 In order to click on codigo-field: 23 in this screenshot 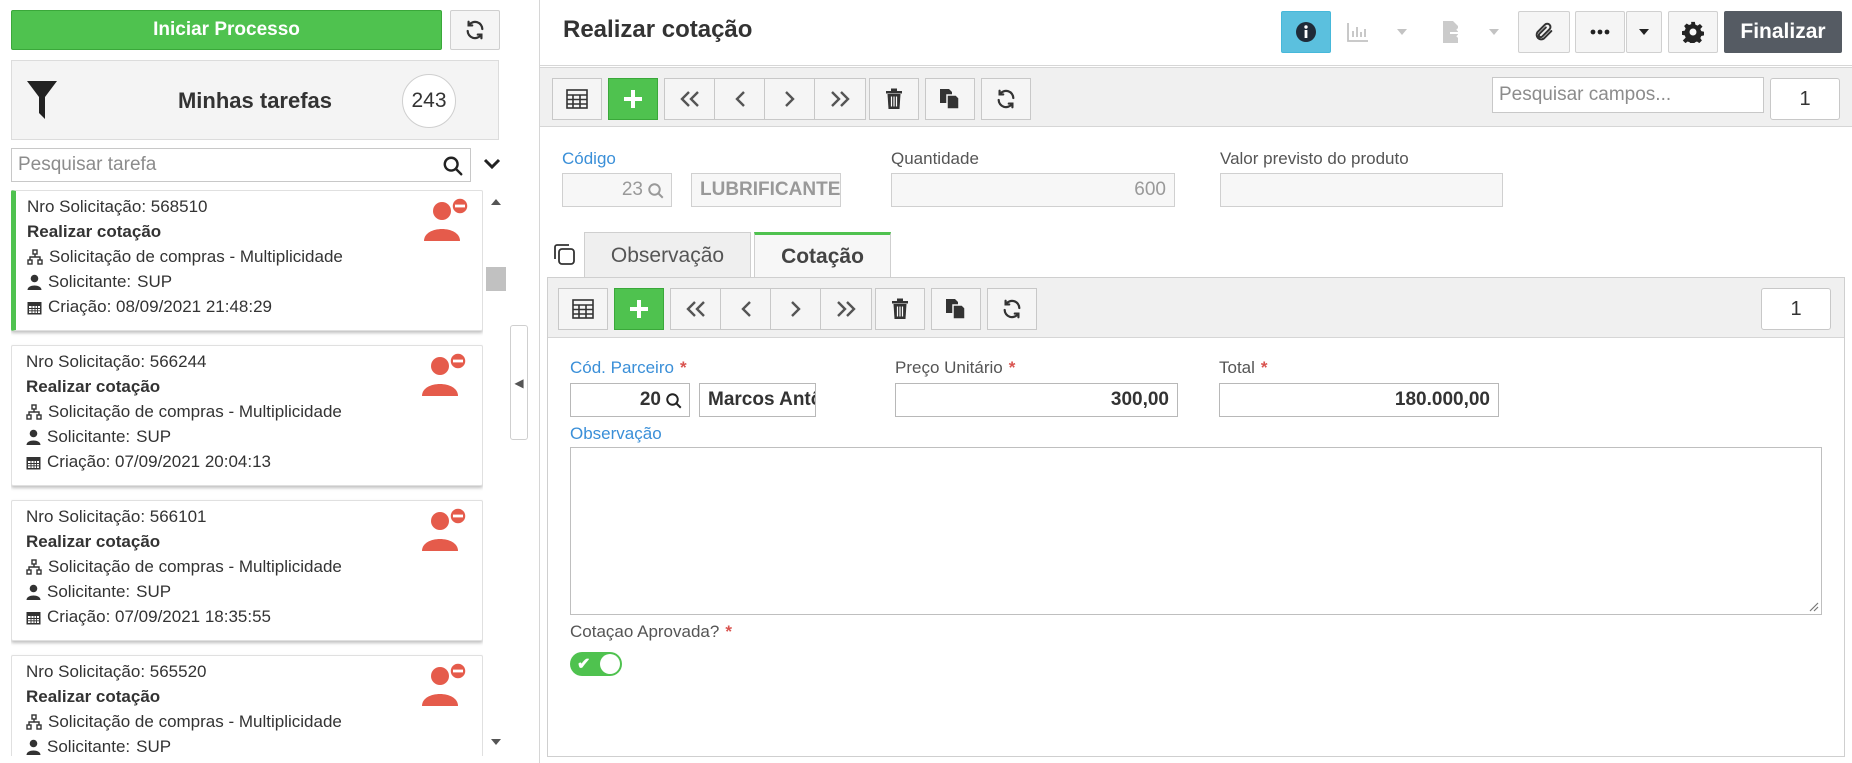, I will do `click(617, 190)`.